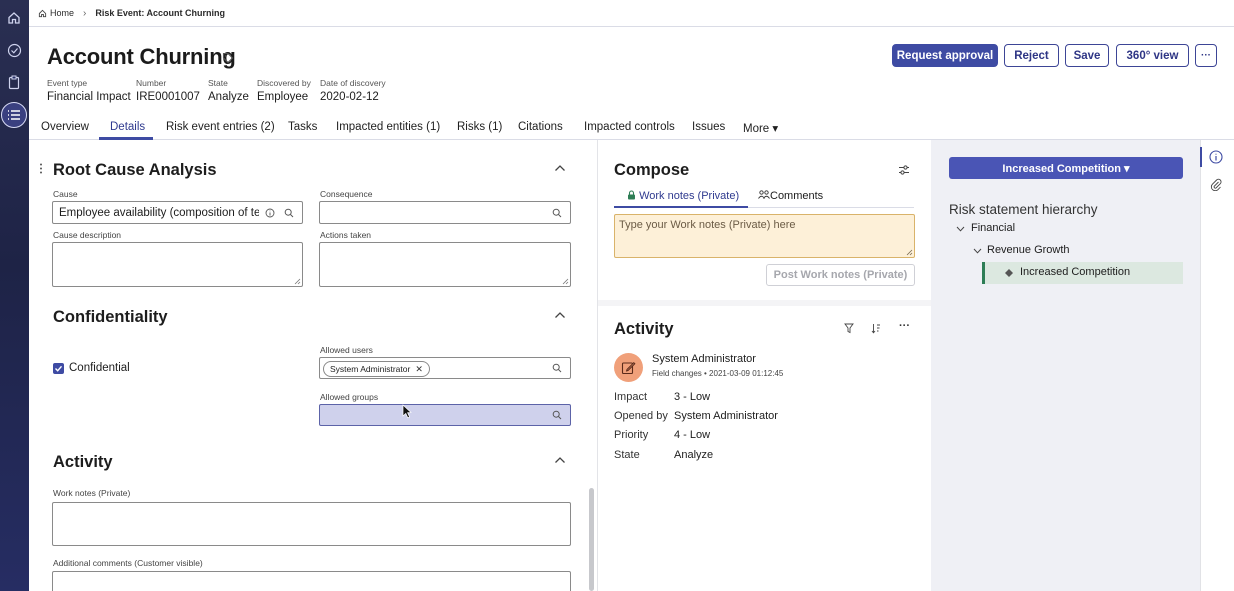  I want to click on breadcrumb-home: Home, so click(62, 13).